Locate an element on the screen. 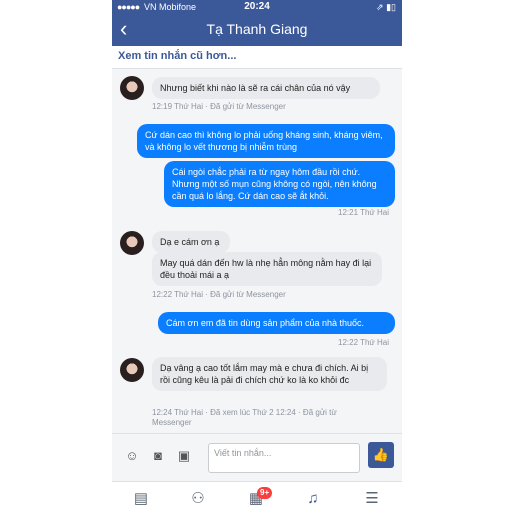 The height and width of the screenshot is (515, 515). conversation-header: ‹ Tạ Thanh Giang is located at coordinates (257, 30).